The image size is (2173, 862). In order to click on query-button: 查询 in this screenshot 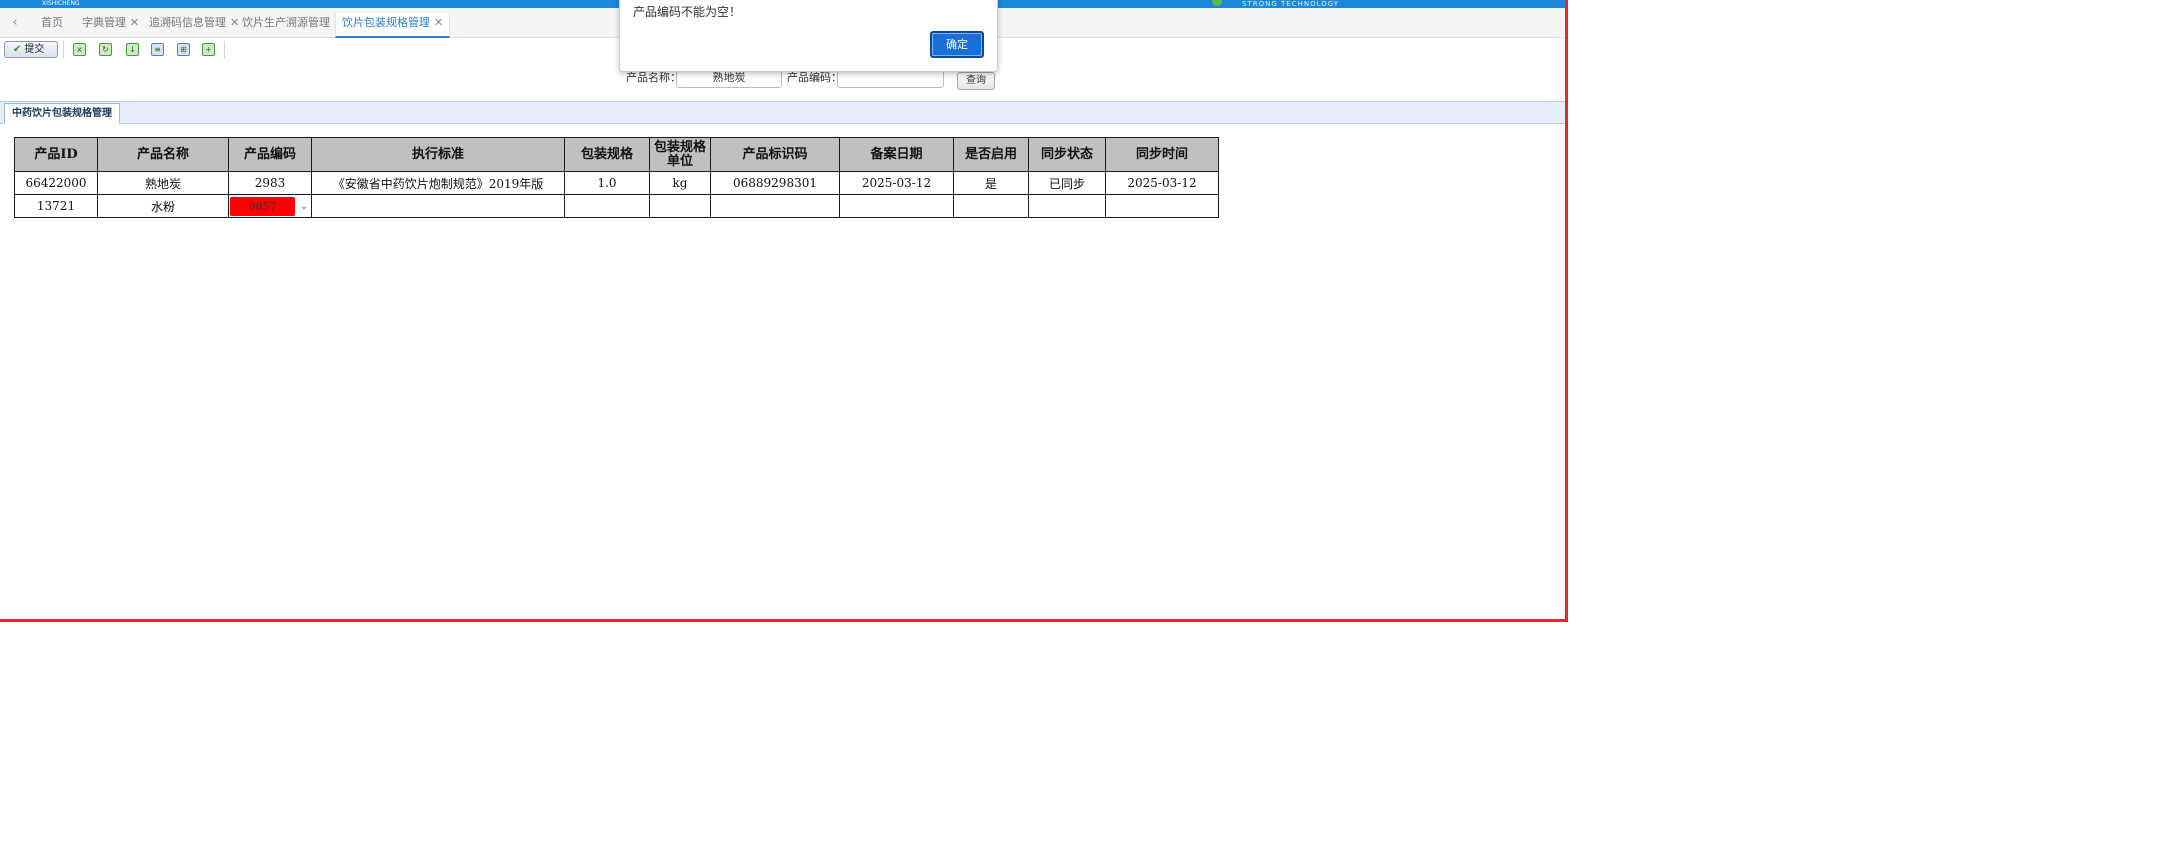, I will do `click(976, 81)`.